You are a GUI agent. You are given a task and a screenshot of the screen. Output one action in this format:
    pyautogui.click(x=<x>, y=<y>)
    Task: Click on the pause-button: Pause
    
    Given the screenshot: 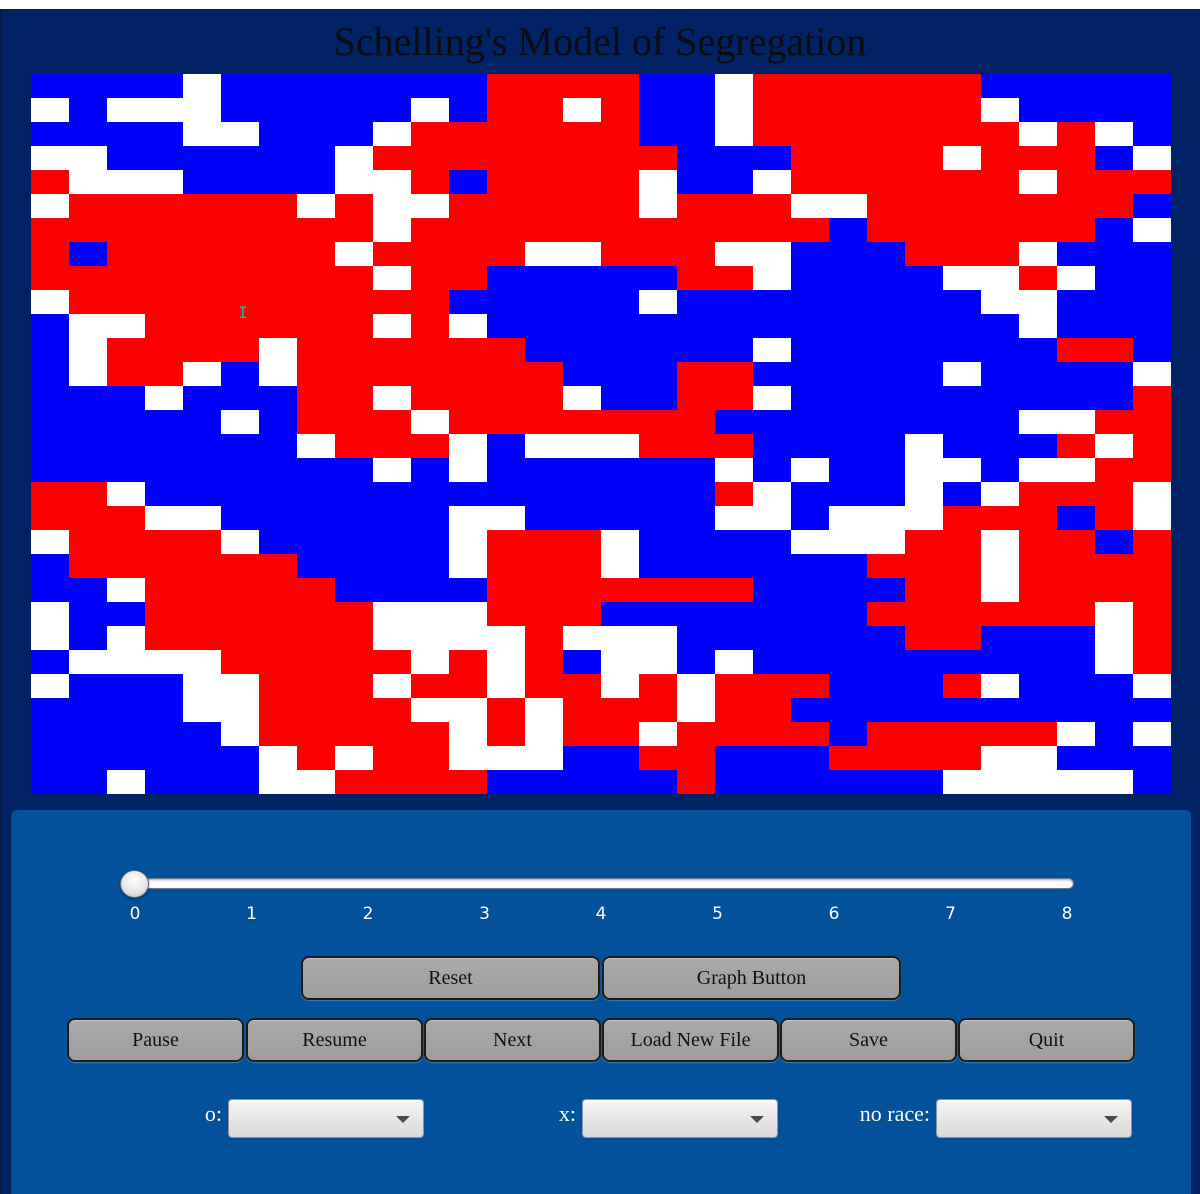 What is the action you would take?
    pyautogui.click(x=155, y=1040)
    